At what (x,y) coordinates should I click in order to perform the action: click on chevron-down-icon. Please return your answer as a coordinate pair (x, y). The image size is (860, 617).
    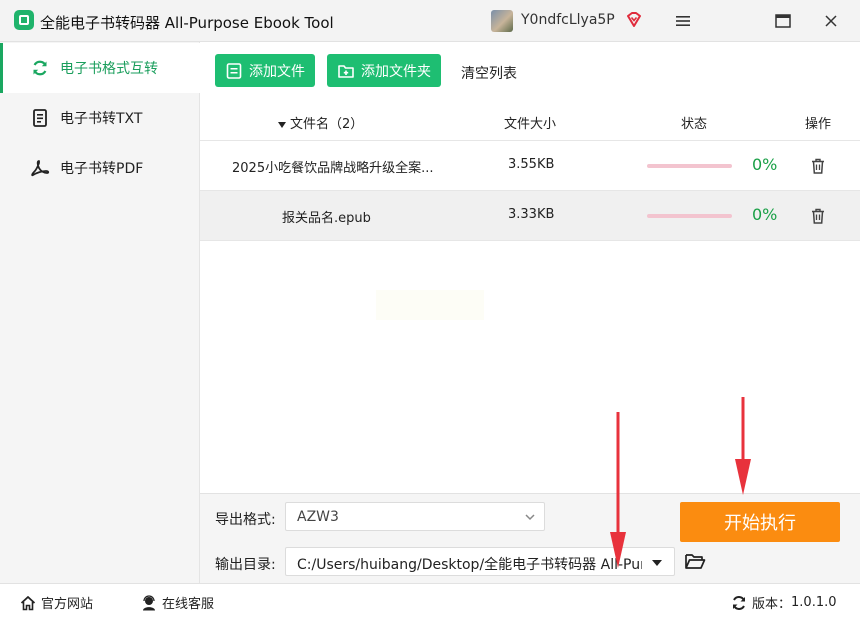
    Looking at the image, I should click on (530, 517).